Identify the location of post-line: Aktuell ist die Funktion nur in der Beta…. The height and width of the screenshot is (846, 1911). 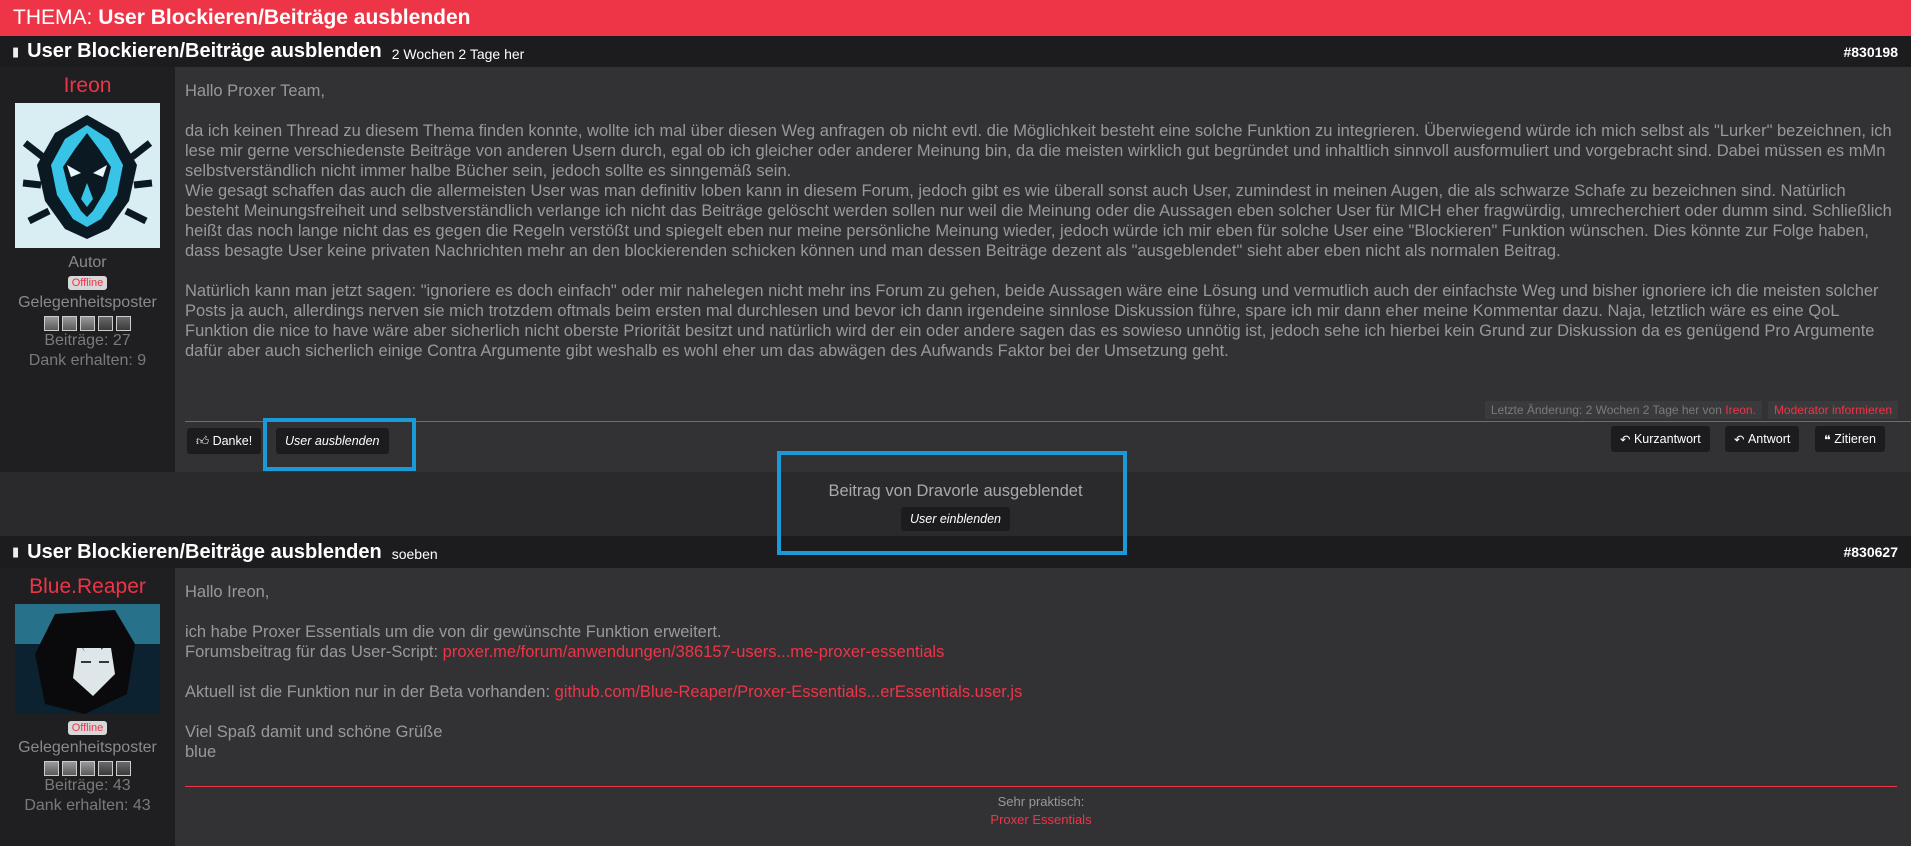
(604, 692).